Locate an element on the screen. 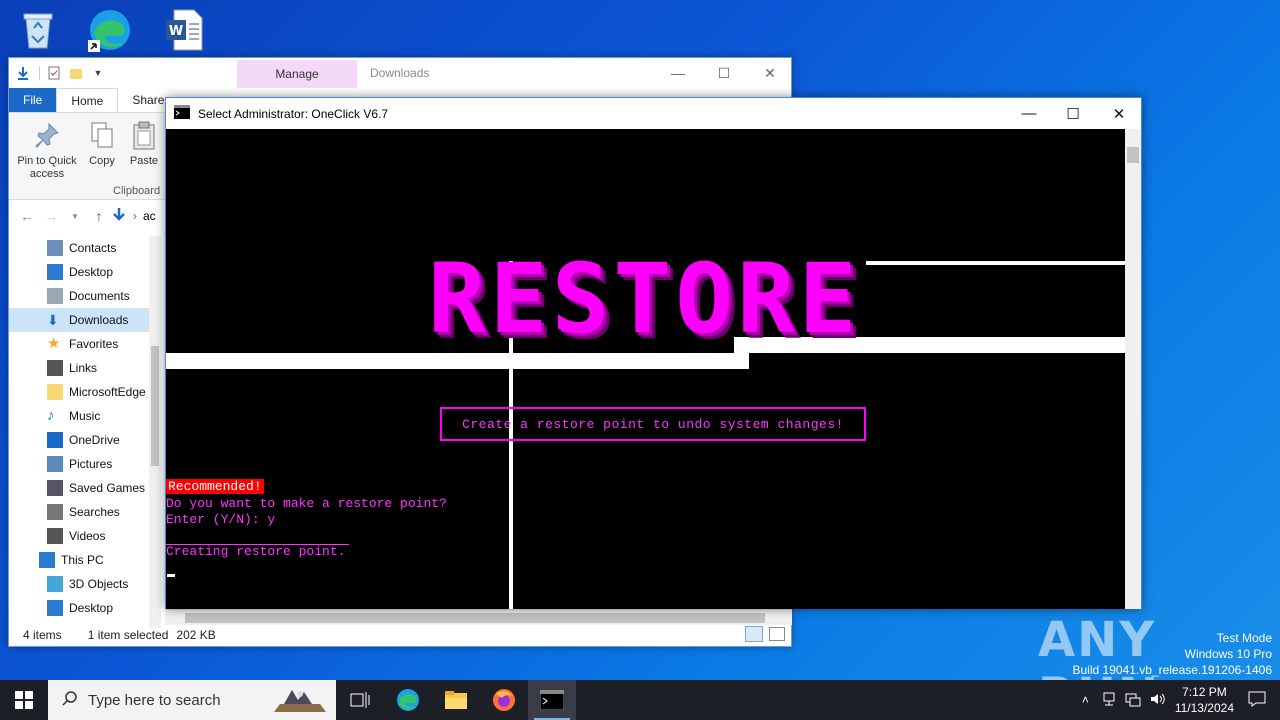  edge-icon is located at coordinates (408, 700).